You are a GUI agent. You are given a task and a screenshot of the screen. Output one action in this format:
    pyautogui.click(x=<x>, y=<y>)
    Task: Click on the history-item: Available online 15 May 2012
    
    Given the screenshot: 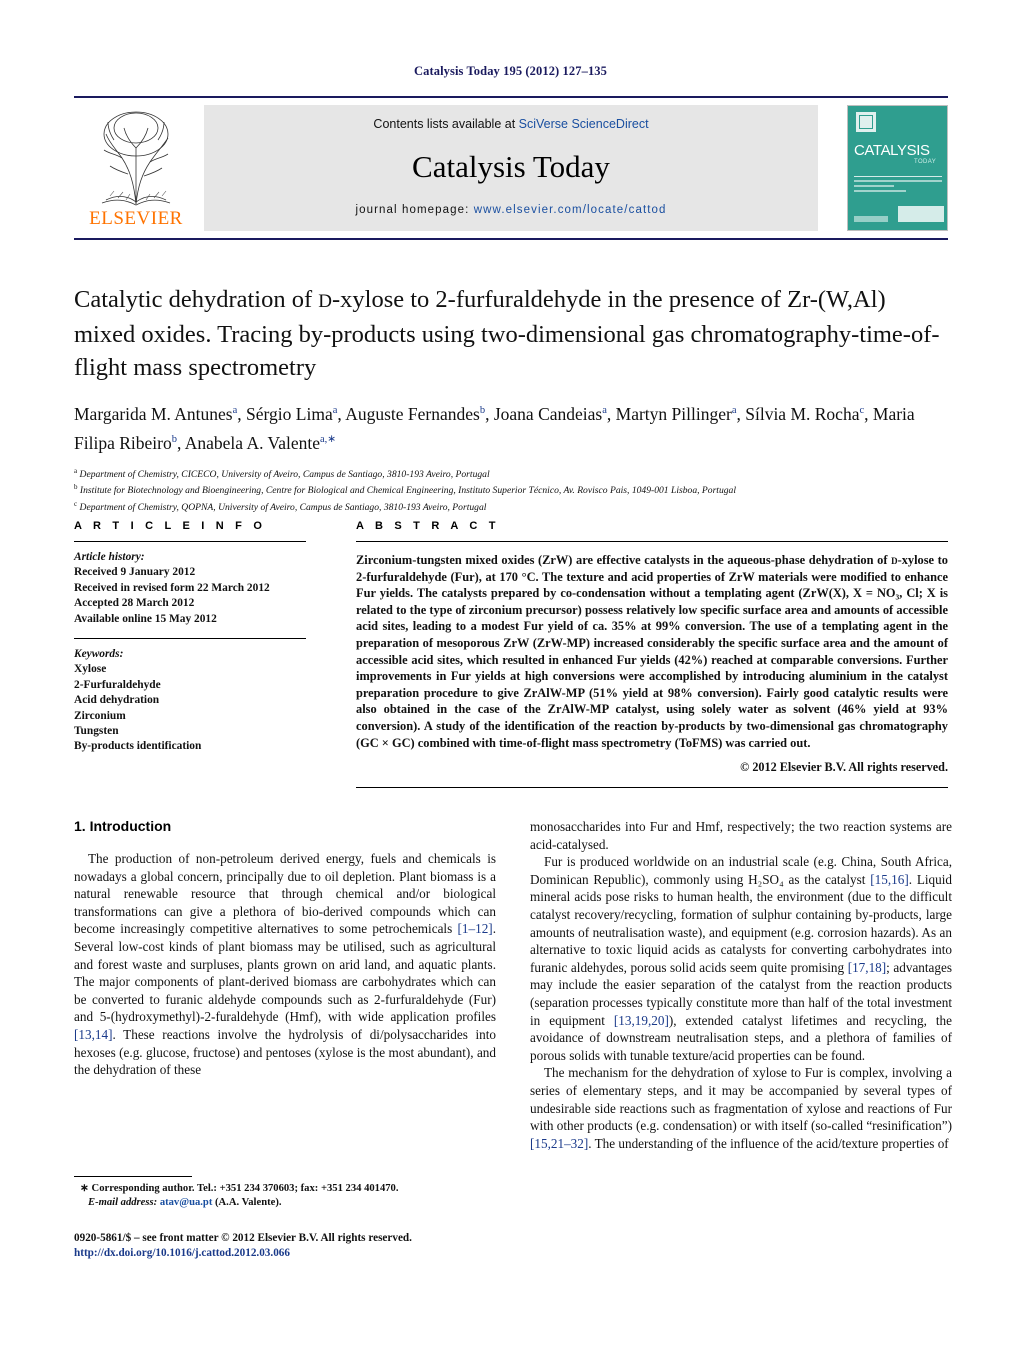 What is the action you would take?
    pyautogui.click(x=145, y=618)
    